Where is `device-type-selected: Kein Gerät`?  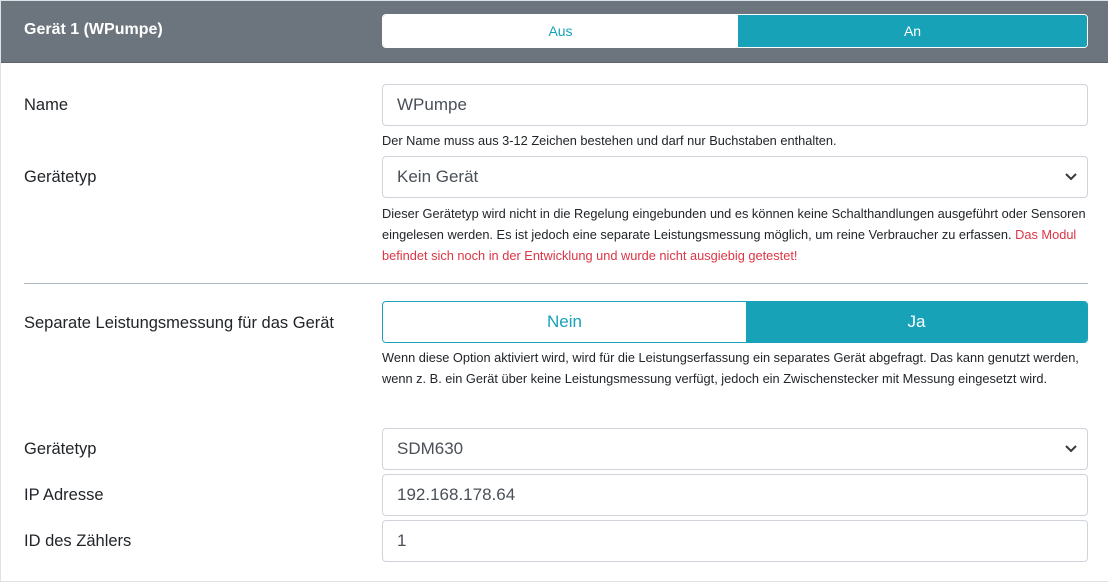 device-type-selected: Kein Gerät is located at coordinates (438, 176).